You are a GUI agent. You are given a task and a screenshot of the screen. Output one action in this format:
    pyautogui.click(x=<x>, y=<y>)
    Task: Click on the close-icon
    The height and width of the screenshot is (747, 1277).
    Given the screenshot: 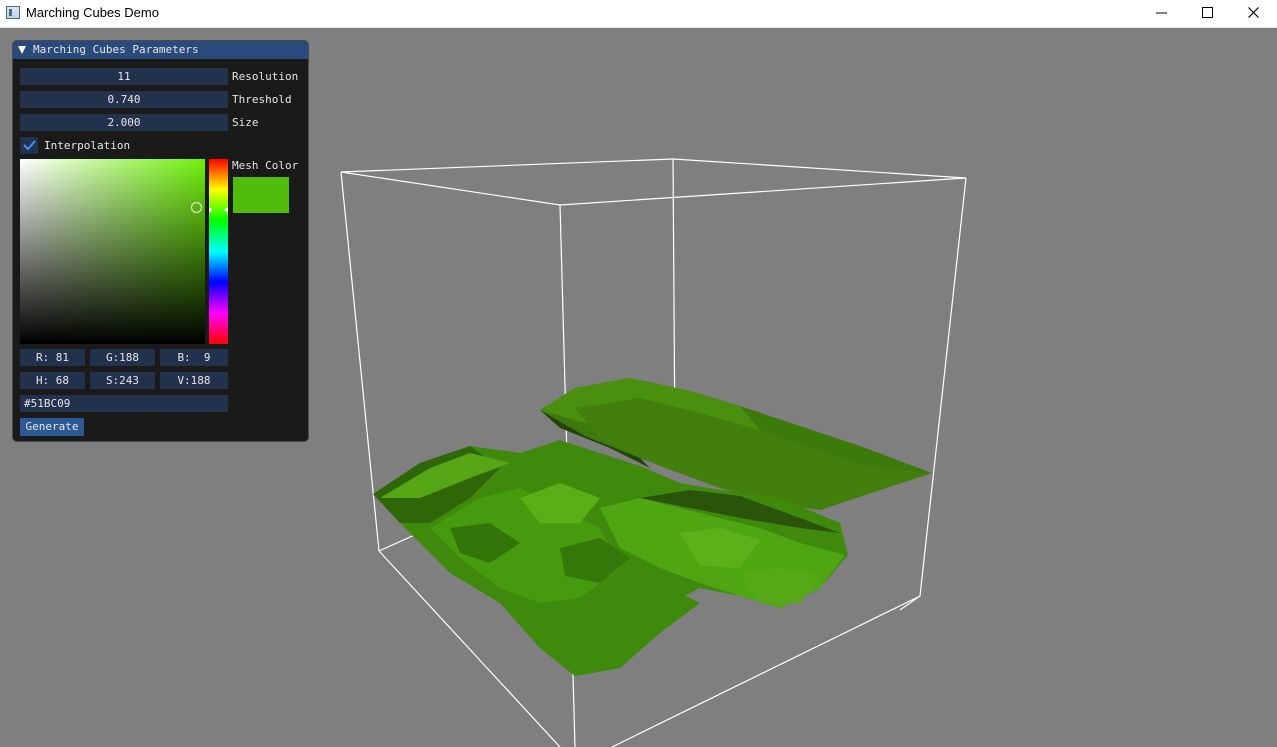 What is the action you would take?
    pyautogui.click(x=1253, y=12)
    